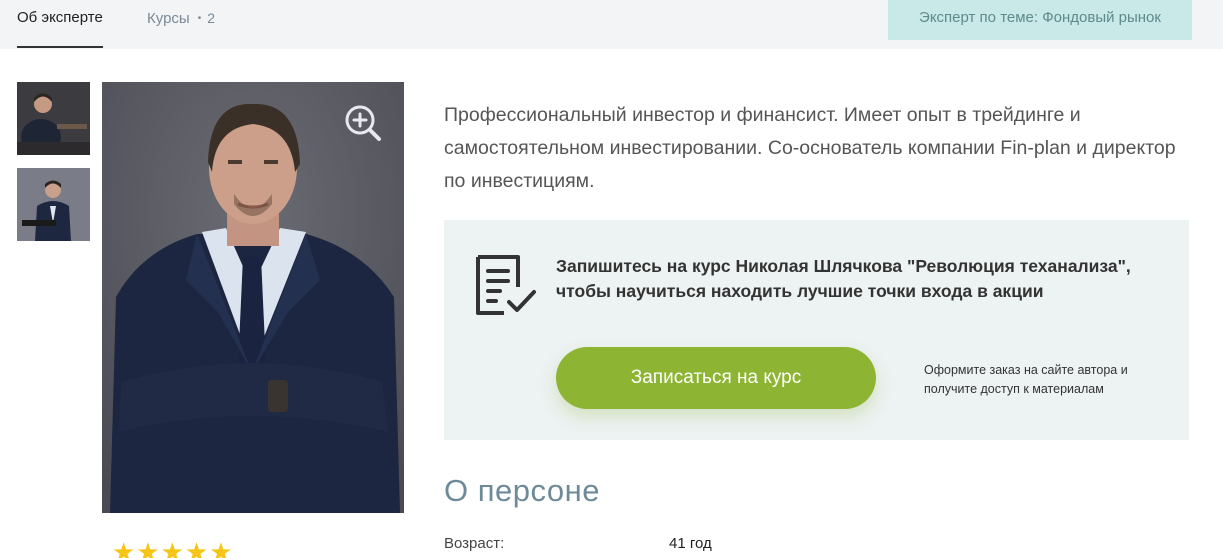 This screenshot has height=558, width=1223. I want to click on tab-courses-count: 2, so click(211, 18).